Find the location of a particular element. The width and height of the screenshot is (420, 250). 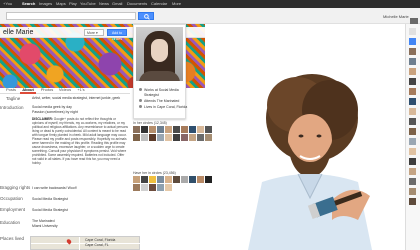

nav-item-calendar: Calendar is located at coordinates (159, 4).